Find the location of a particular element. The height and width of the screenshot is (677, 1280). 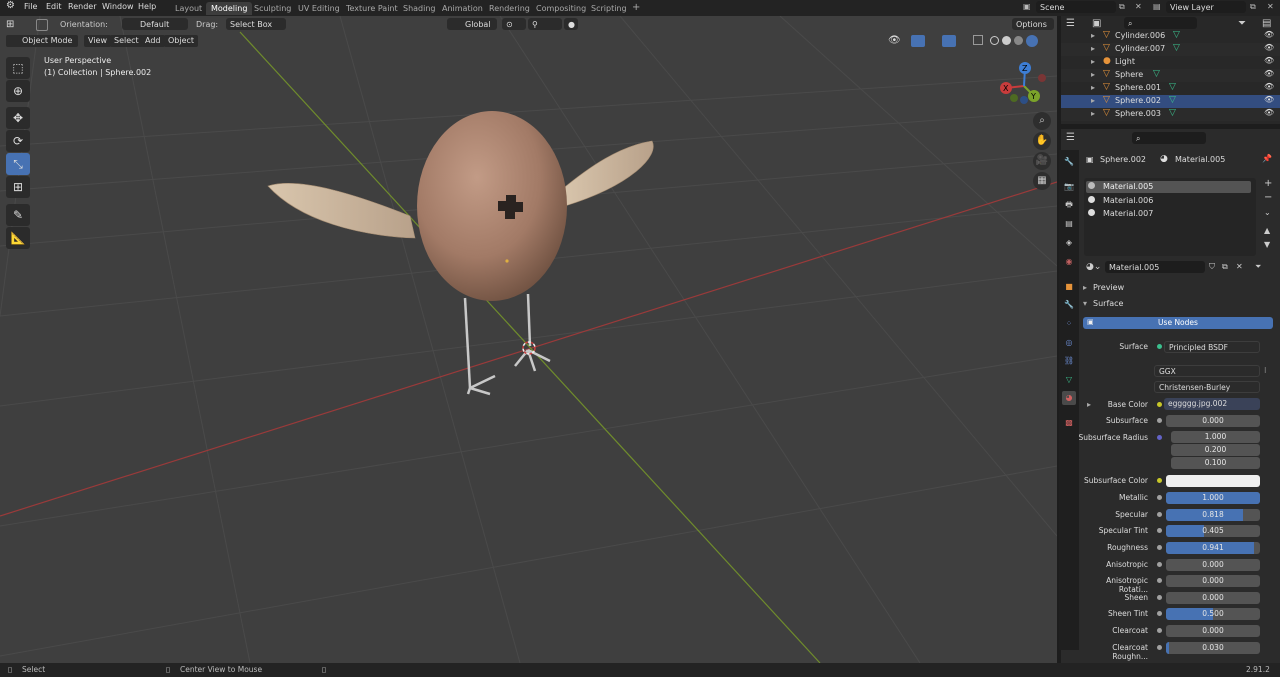

cursor-tool: ⊕ is located at coordinates (18, 91).